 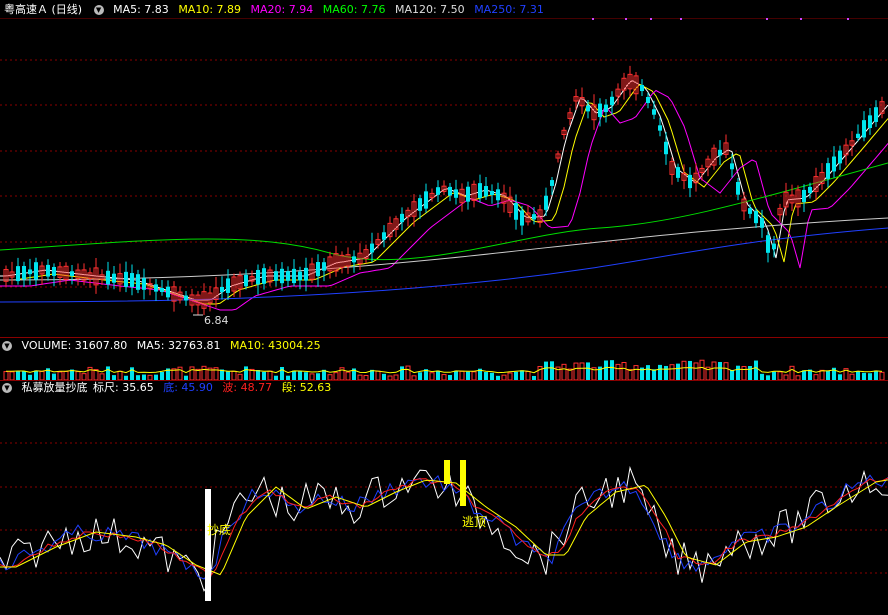 What do you see at coordinates (98, 10) in the screenshot?
I see `collapse-toggle-icon: ▼` at bounding box center [98, 10].